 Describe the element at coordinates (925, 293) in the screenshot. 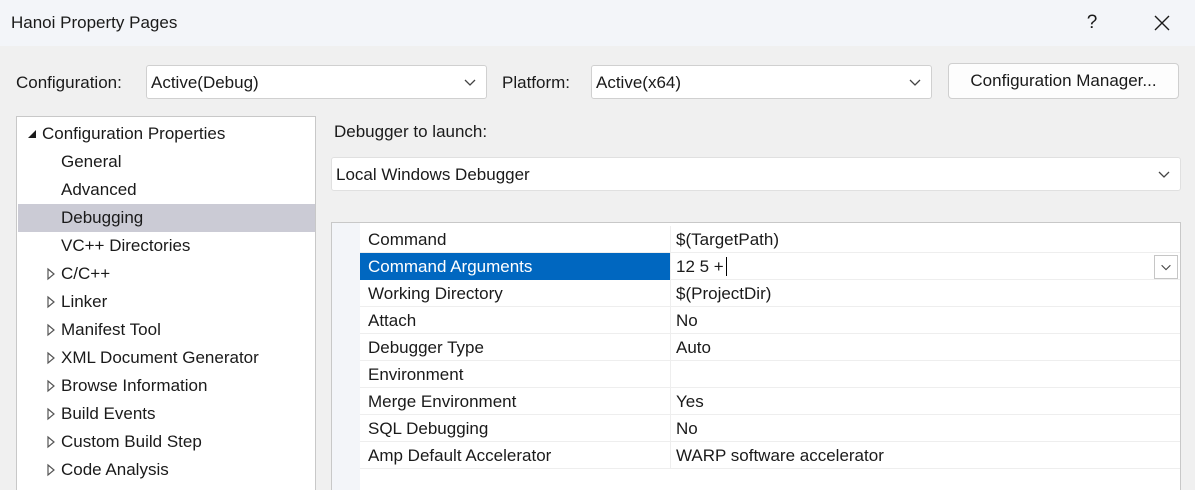

I see `property-value: $(ProjectDir)` at that location.